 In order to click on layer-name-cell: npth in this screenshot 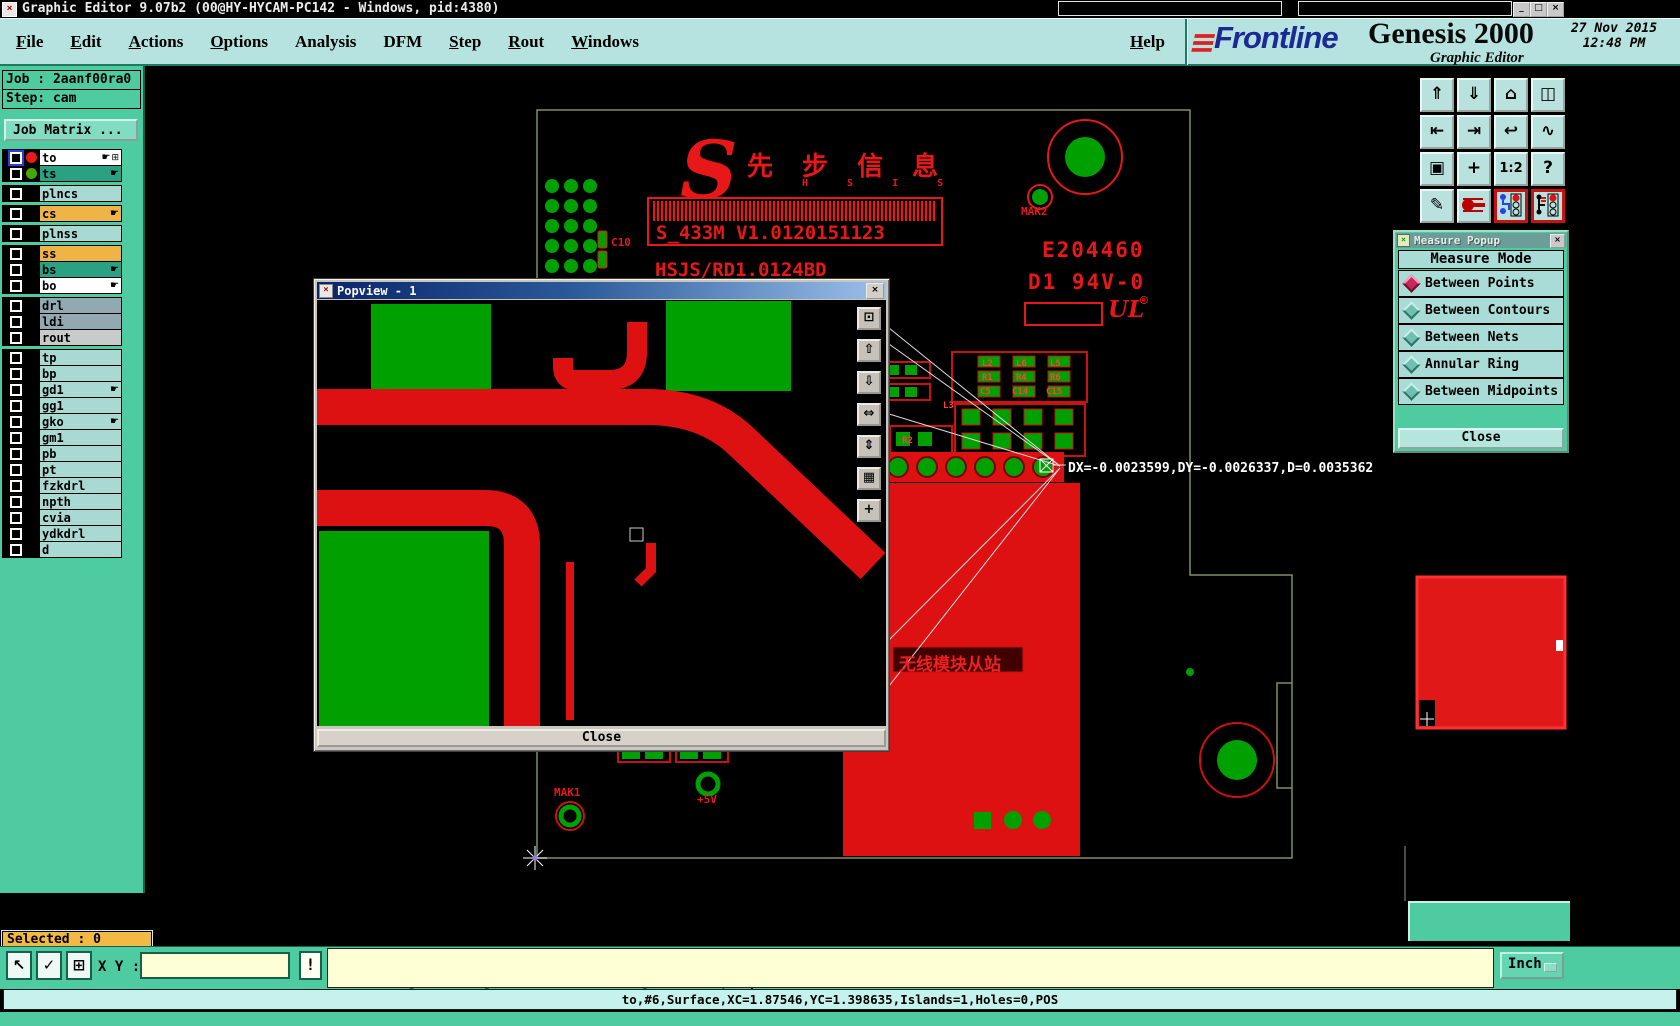, I will do `click(80, 501)`.